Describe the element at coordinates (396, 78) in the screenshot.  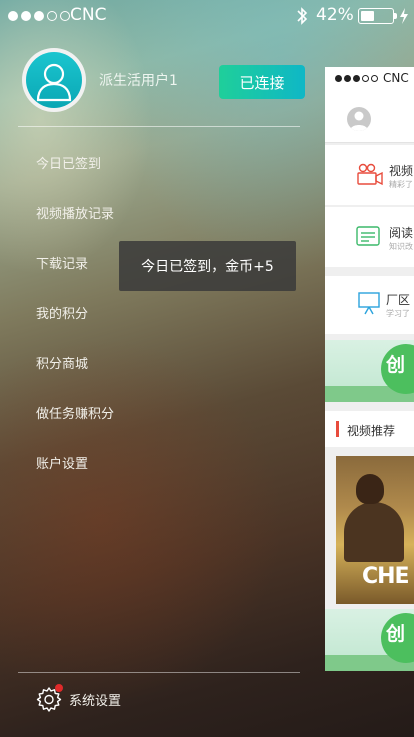
I see `panel-carrier: CNC` at that location.